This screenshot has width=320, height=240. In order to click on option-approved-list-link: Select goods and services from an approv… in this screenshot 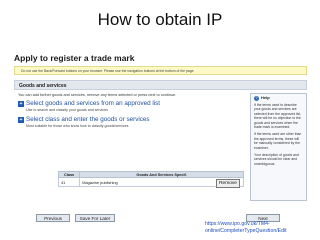, I will do `click(93, 103)`.